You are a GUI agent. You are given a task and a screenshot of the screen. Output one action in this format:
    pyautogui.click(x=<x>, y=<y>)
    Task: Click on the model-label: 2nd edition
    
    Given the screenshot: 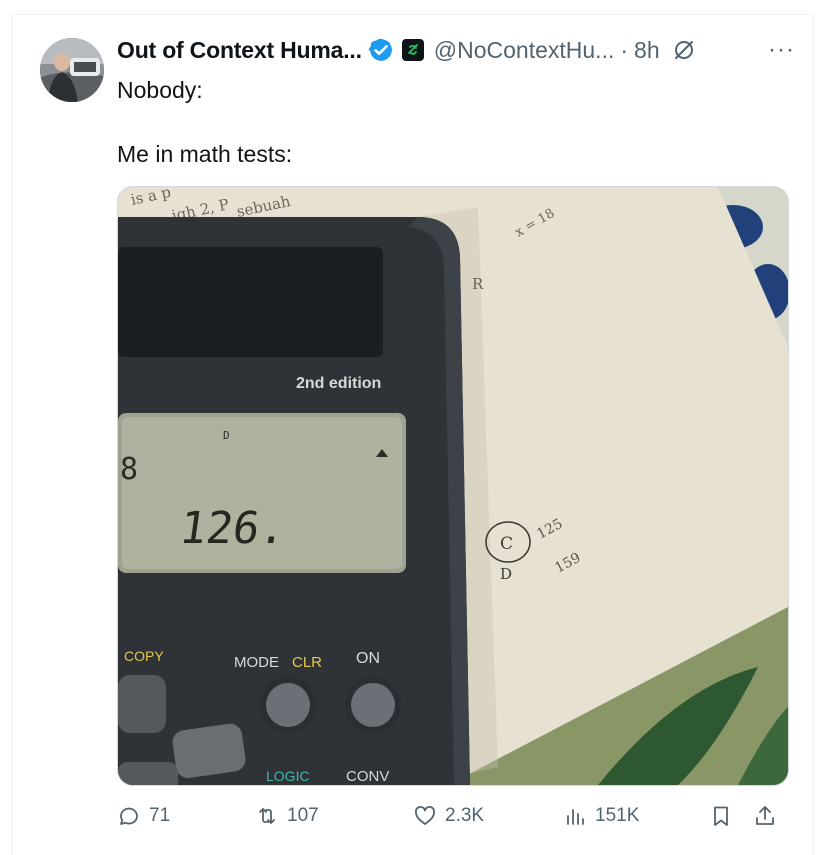 What is the action you would take?
    pyautogui.click(x=338, y=383)
    